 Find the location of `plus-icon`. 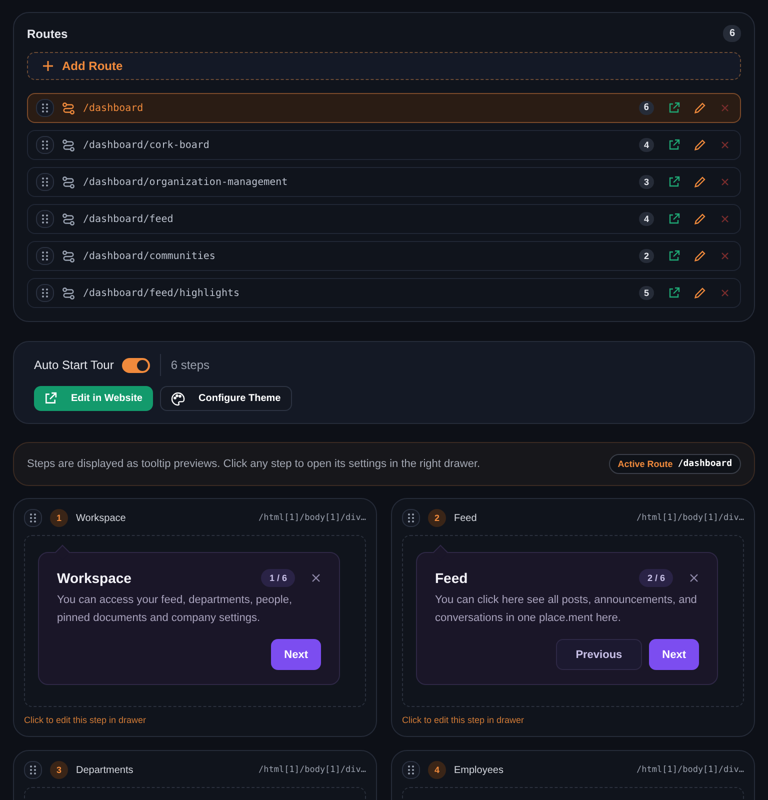

plus-icon is located at coordinates (48, 66).